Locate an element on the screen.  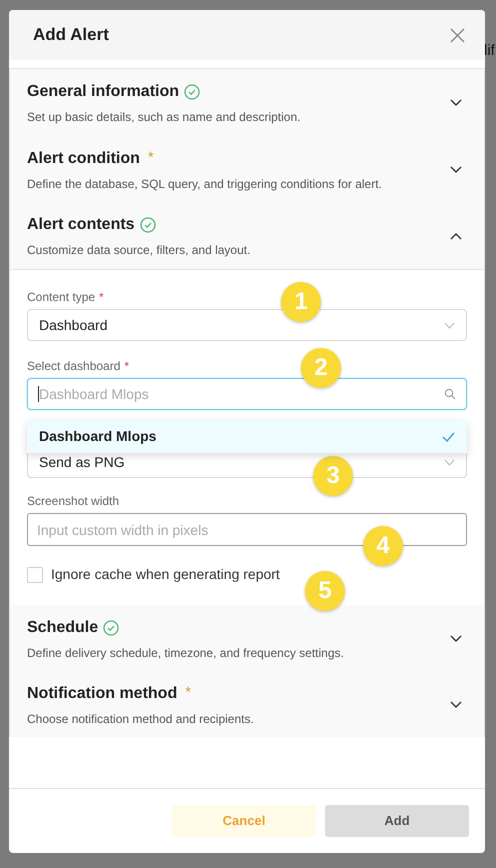
checkmark-icon is located at coordinates (448, 437).